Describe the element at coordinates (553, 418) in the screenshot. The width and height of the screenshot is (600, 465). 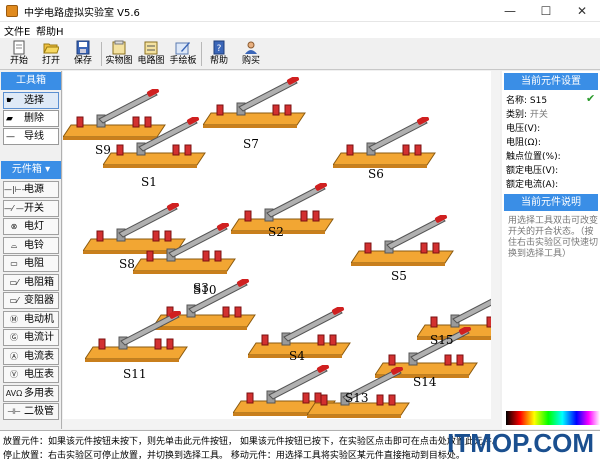
I see `color-palette` at that location.